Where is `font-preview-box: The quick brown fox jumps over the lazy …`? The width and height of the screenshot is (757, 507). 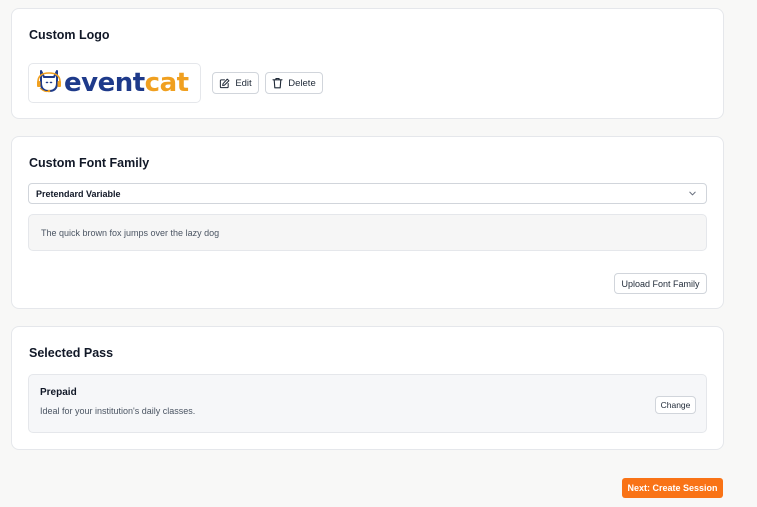 font-preview-box: The quick brown fox jumps over the lazy … is located at coordinates (367, 232).